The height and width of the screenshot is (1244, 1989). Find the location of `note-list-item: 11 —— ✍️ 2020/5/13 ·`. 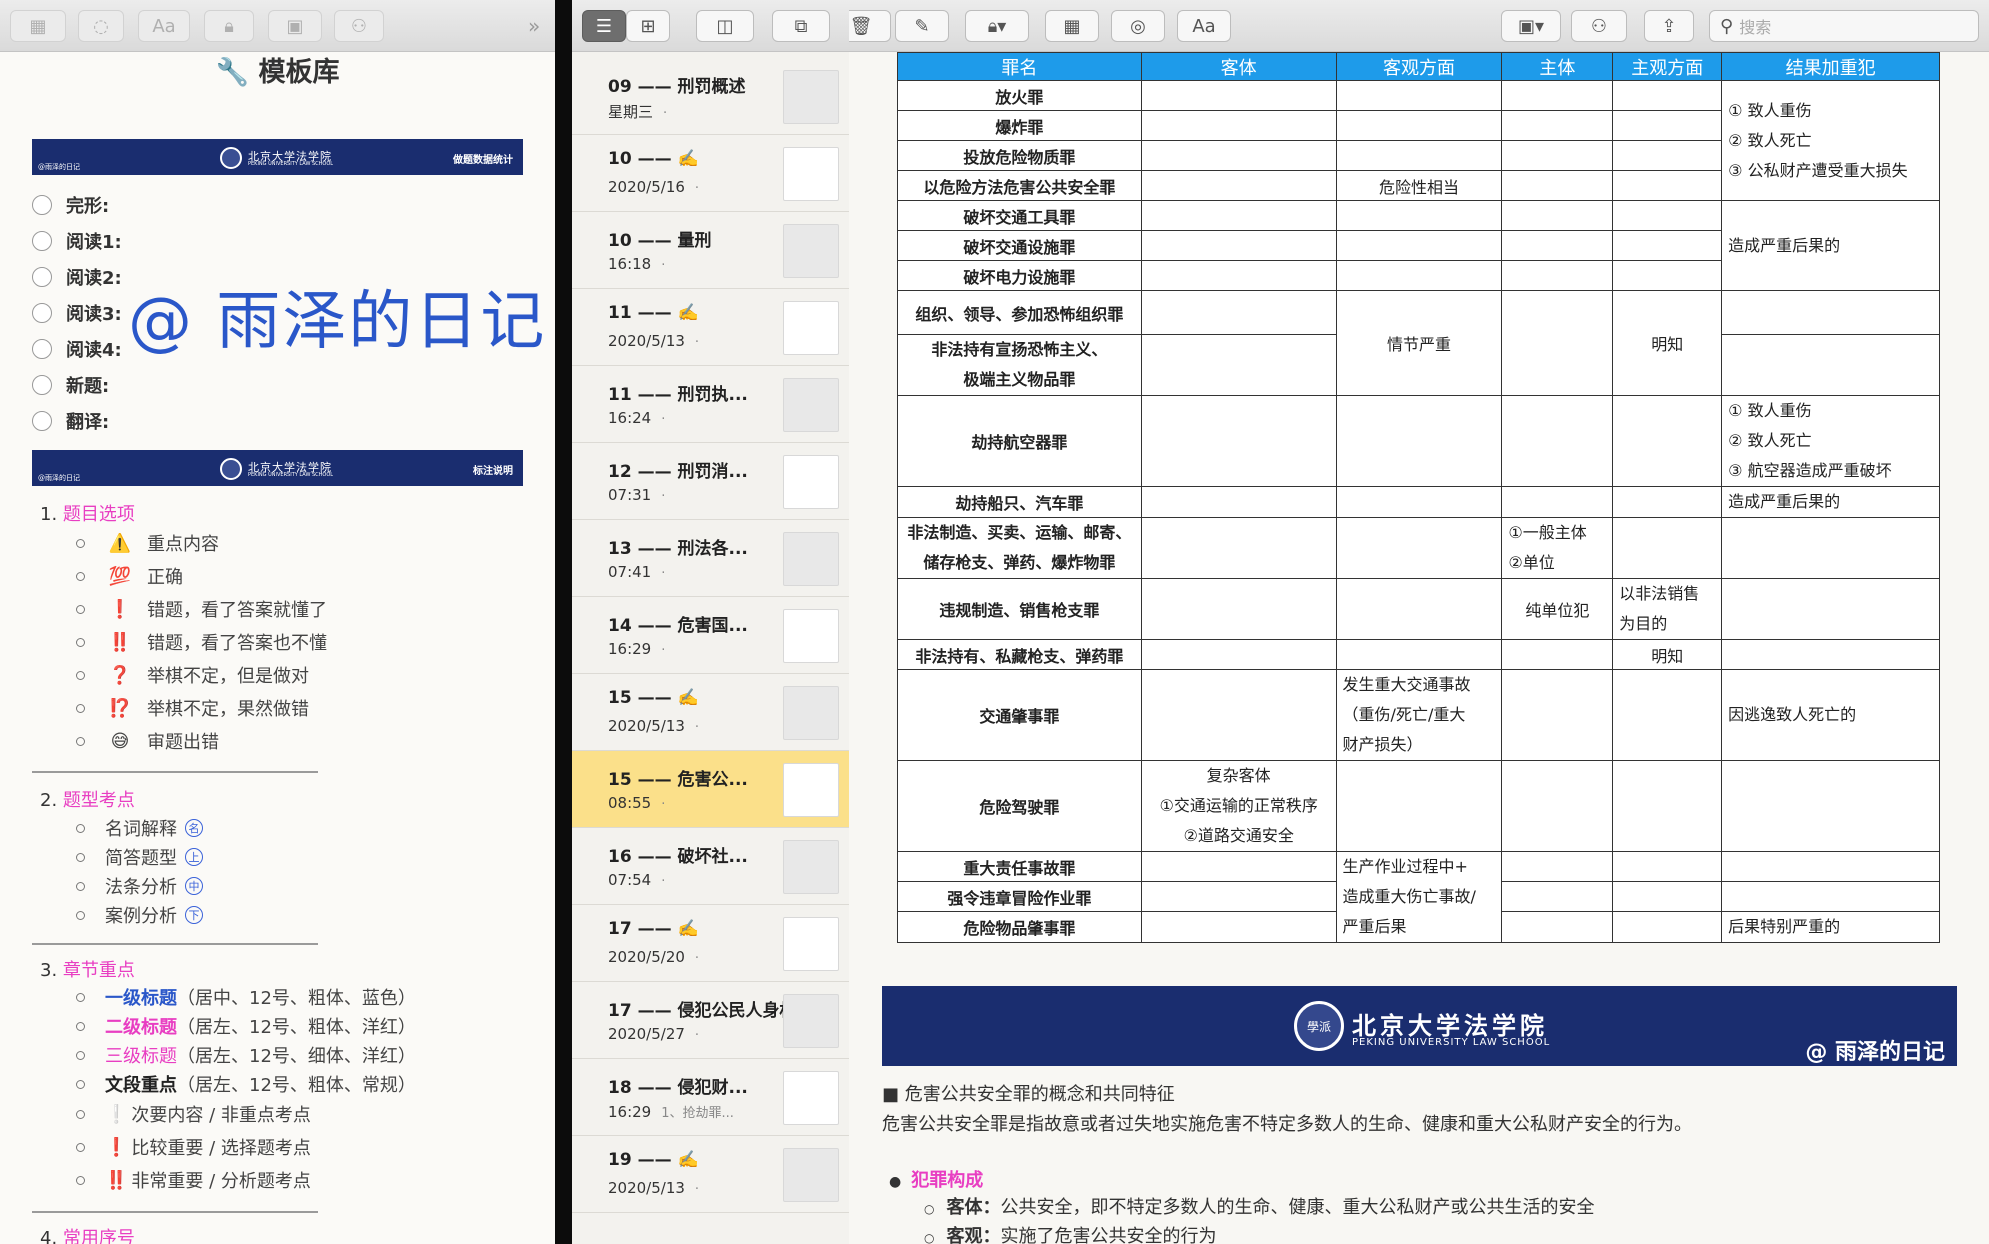

note-list-item: 11 —— ✍️ 2020/5/13 · is located at coordinates (710, 327).